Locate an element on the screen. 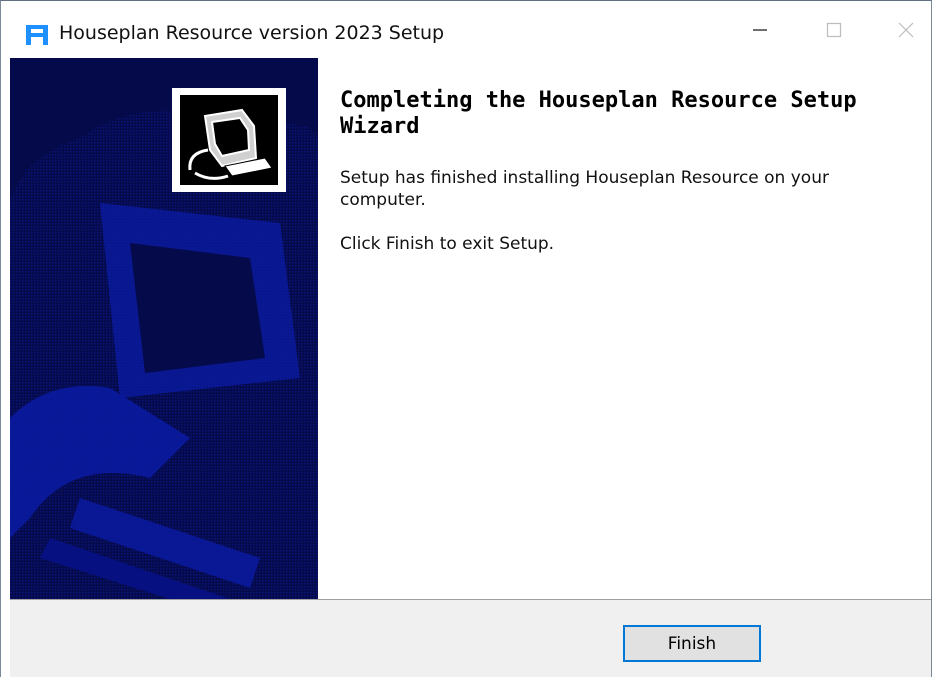  close-button is located at coordinates (900, 29).